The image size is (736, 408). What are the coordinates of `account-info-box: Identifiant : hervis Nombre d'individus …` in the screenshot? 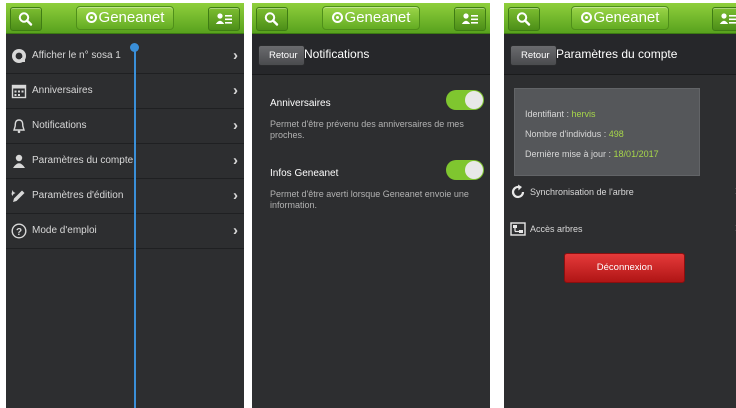 It's located at (607, 132).